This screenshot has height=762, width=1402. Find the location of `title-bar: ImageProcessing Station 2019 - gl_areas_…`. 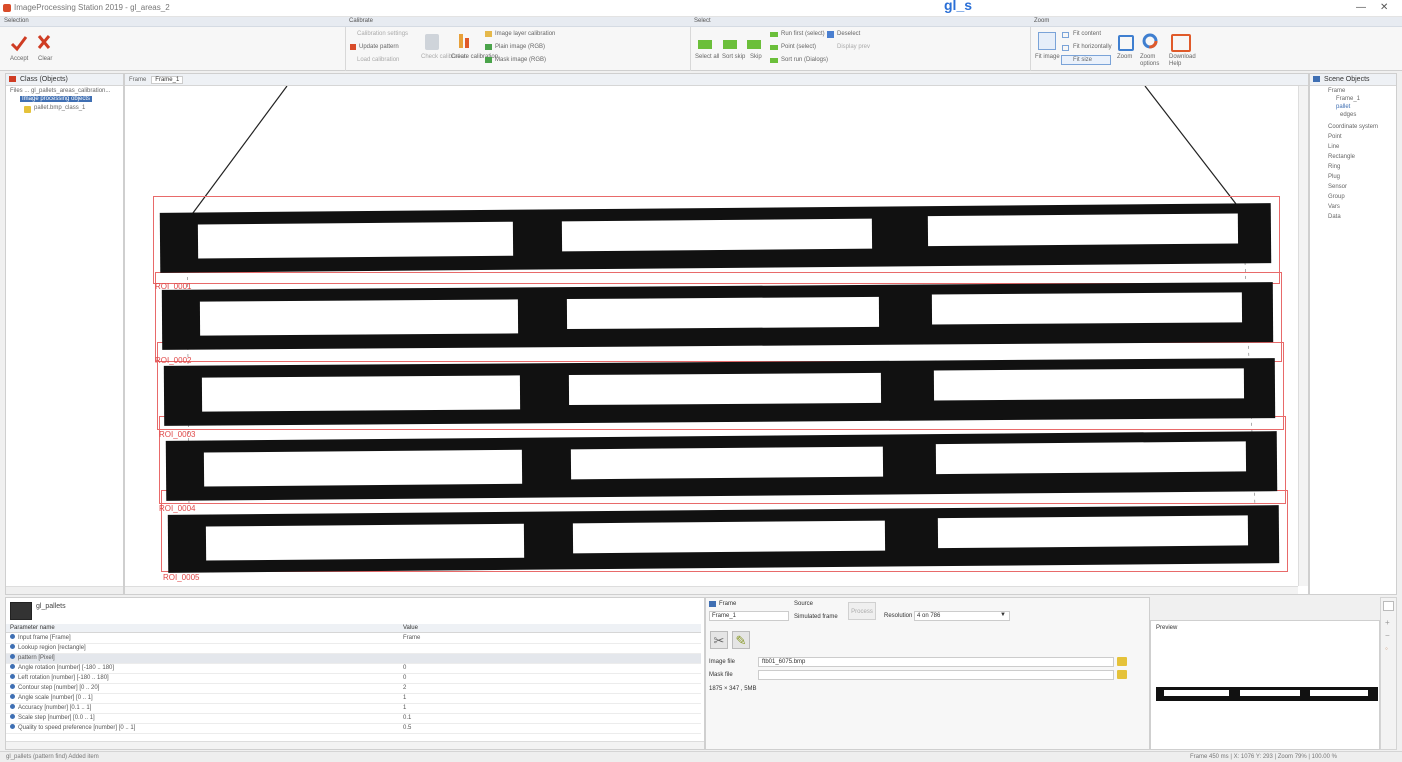

title-bar: ImageProcessing Station 2019 - gl_areas_… is located at coordinates (701, 8).